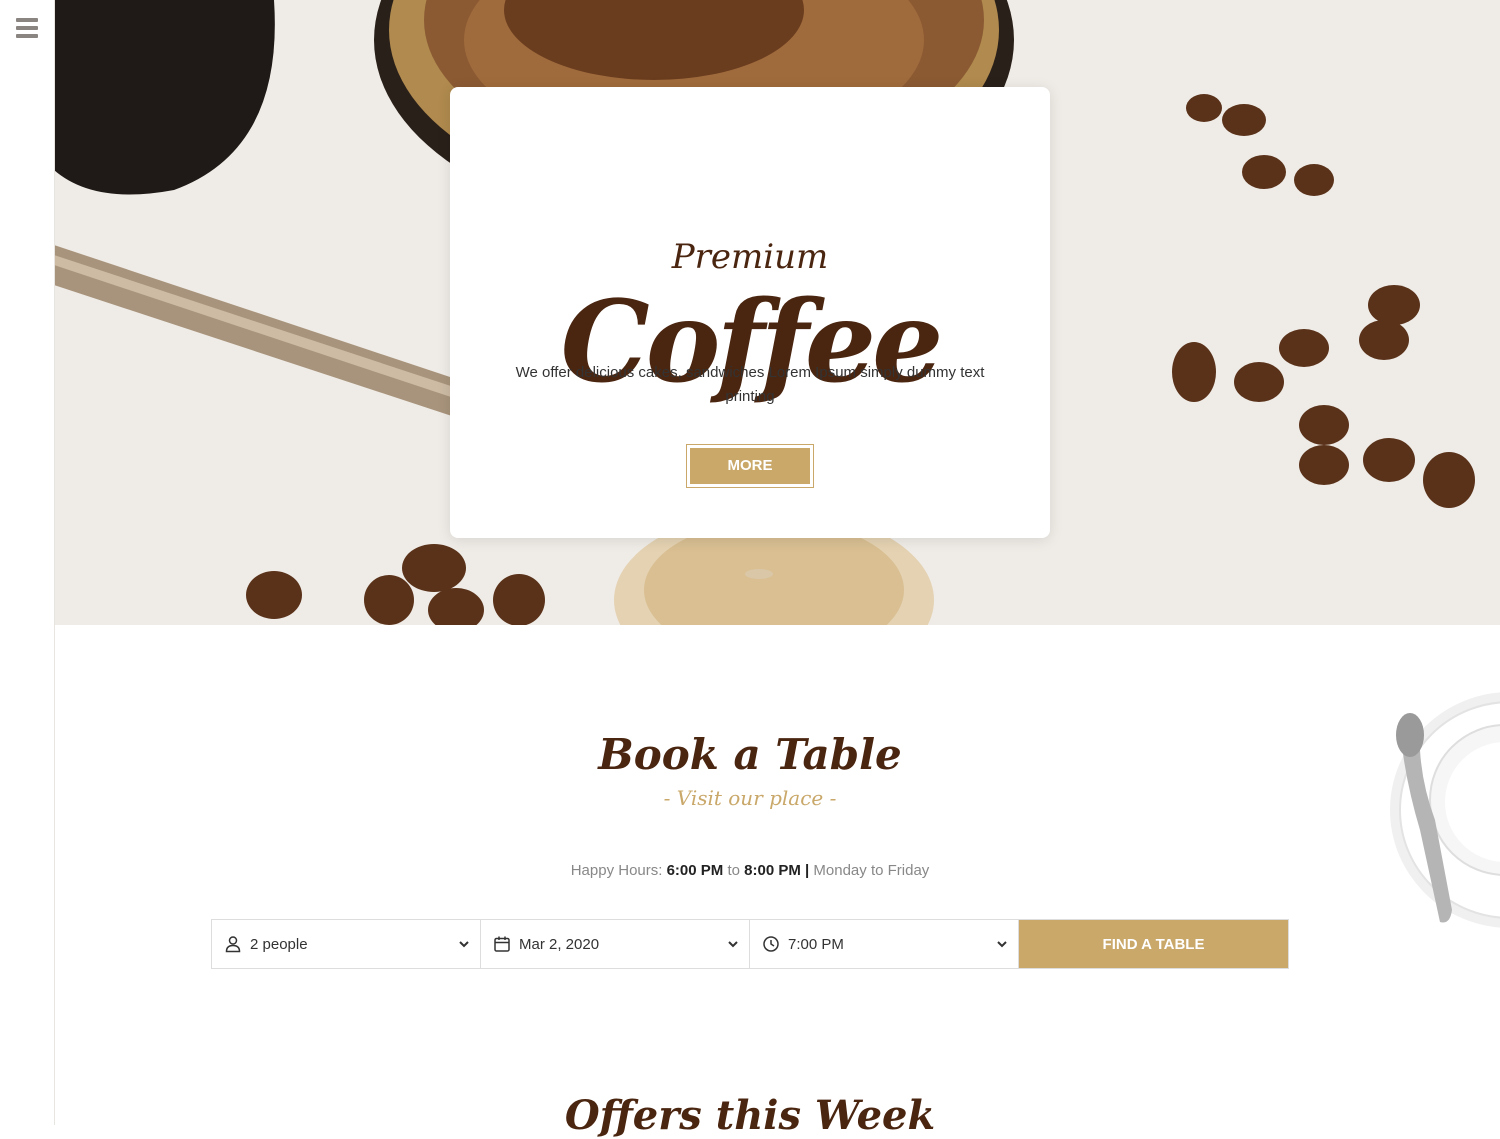 This screenshot has width=1500, height=1139. I want to click on more-button: MORE, so click(750, 466).